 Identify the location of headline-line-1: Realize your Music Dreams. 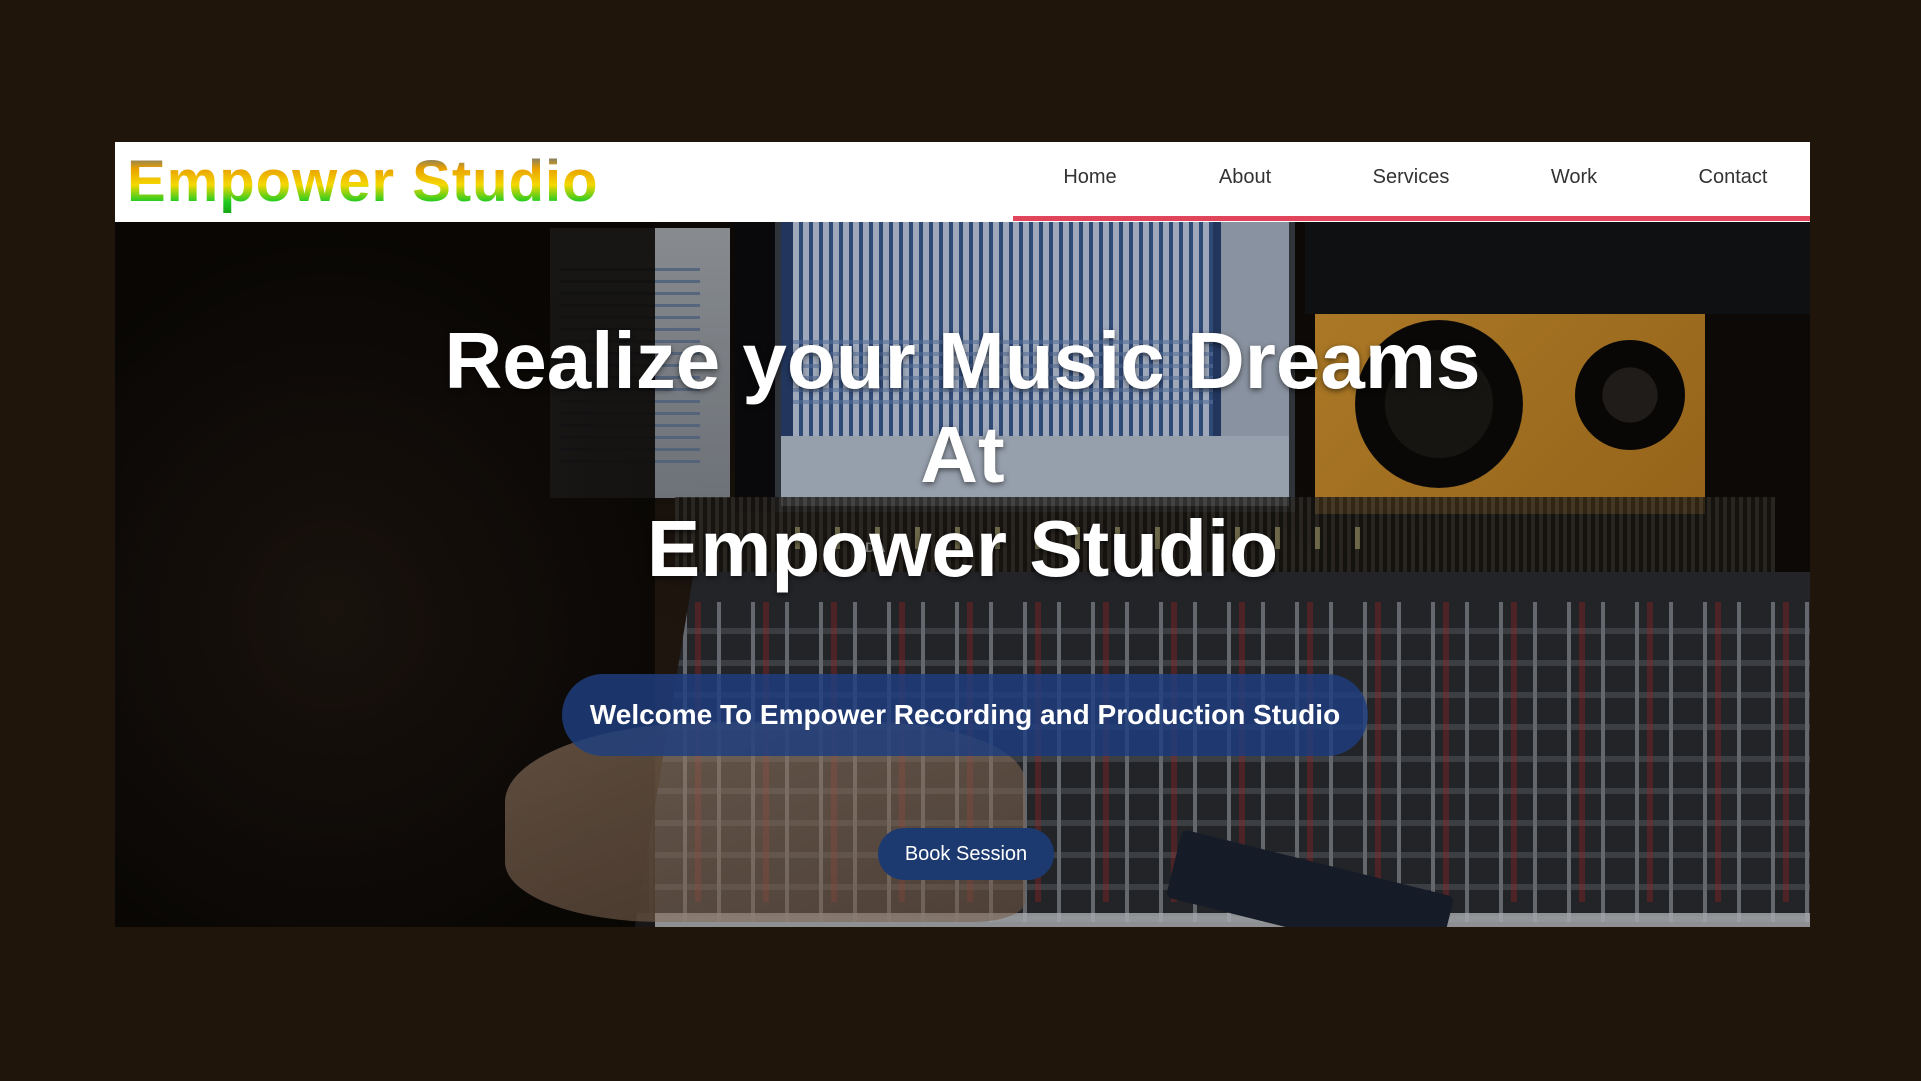
(962, 360).